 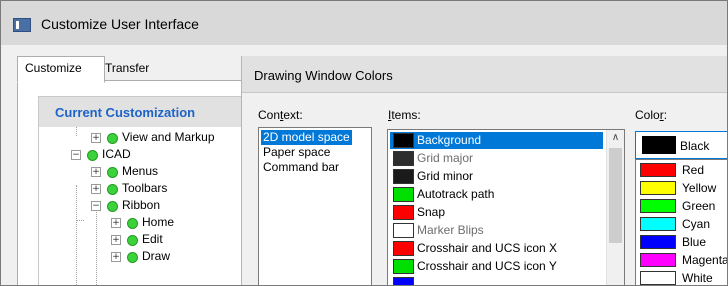 I want to click on context-list: 2D model space Paper space Command bar, so click(x=315, y=206).